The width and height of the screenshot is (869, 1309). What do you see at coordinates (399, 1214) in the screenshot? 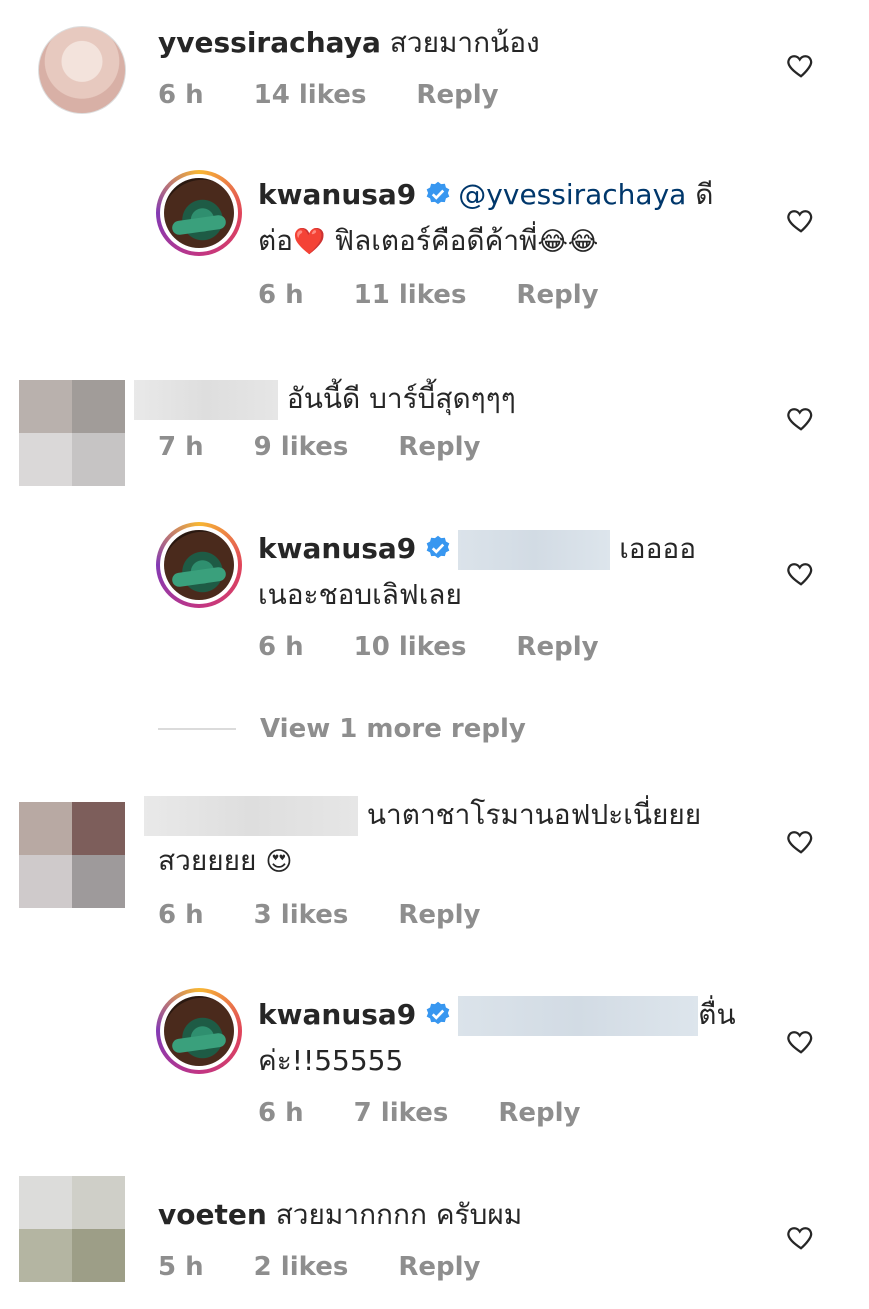
I see `comment-body: สวยมากกกก ครับผม` at bounding box center [399, 1214].